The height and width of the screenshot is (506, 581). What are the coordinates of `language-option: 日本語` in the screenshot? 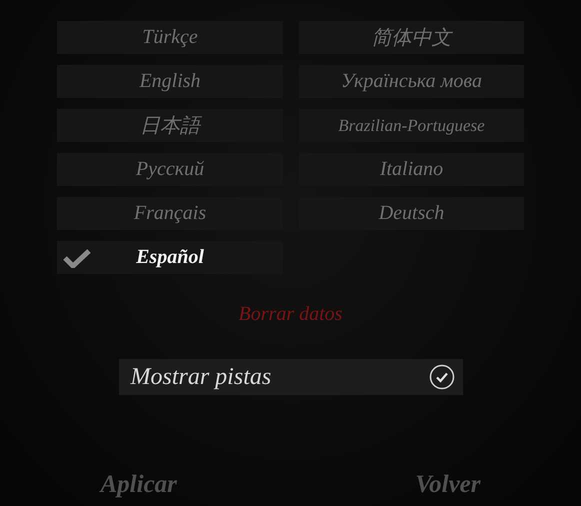 It's located at (170, 125).